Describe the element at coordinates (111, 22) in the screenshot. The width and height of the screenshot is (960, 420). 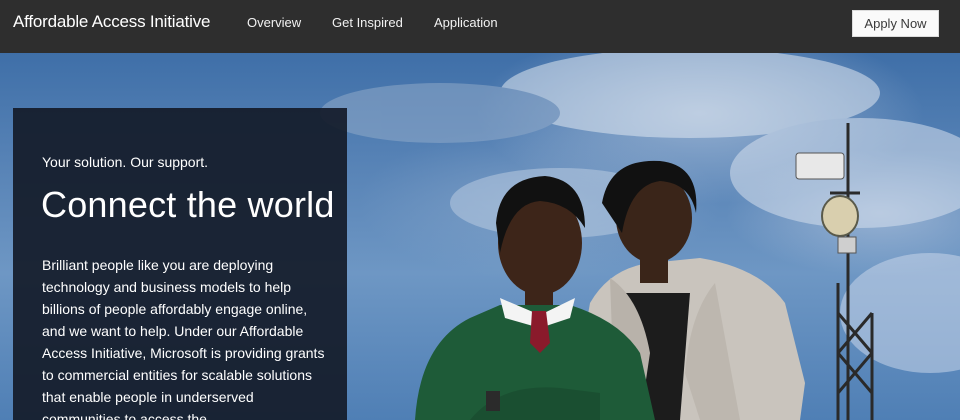
I see `brand-title: Affordable Access Initiative` at that location.